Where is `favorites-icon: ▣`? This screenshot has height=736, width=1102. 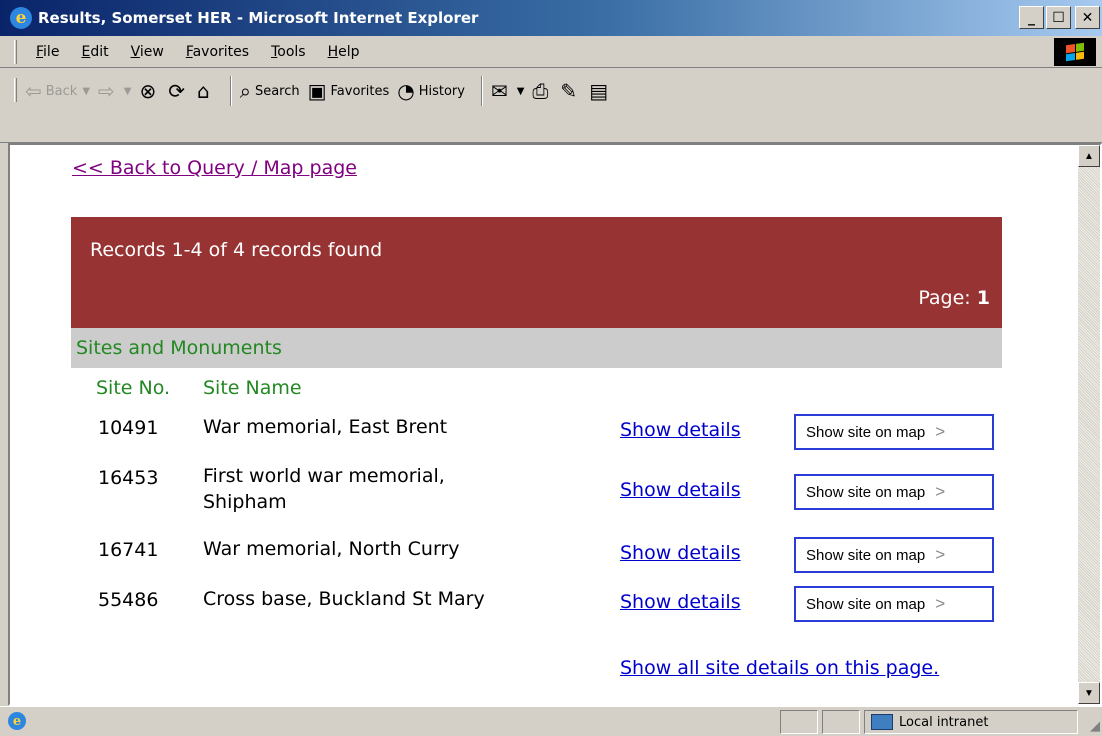
favorites-icon: ▣ is located at coordinates (317, 91).